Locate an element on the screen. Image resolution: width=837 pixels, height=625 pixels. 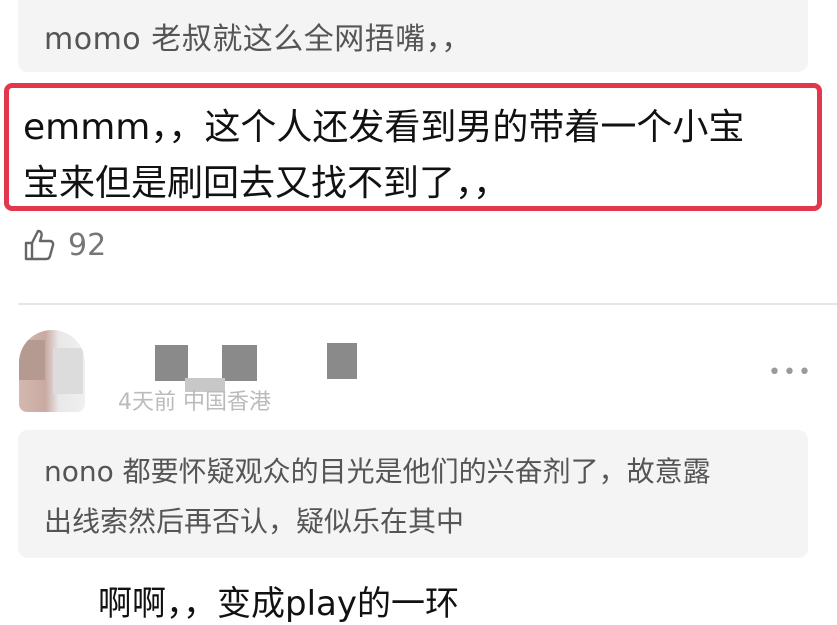
quoted-text: momo 老叔就这么全网捂嘴，， is located at coordinates (258, 39).